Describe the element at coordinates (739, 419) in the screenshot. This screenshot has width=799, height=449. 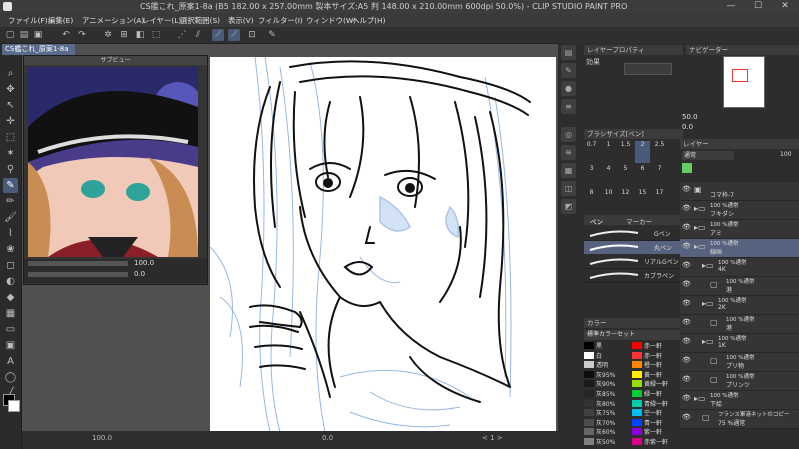
I see `layer-row: 👁 ▢ フランス軍港ネットのコピー 75 %通常` at that location.